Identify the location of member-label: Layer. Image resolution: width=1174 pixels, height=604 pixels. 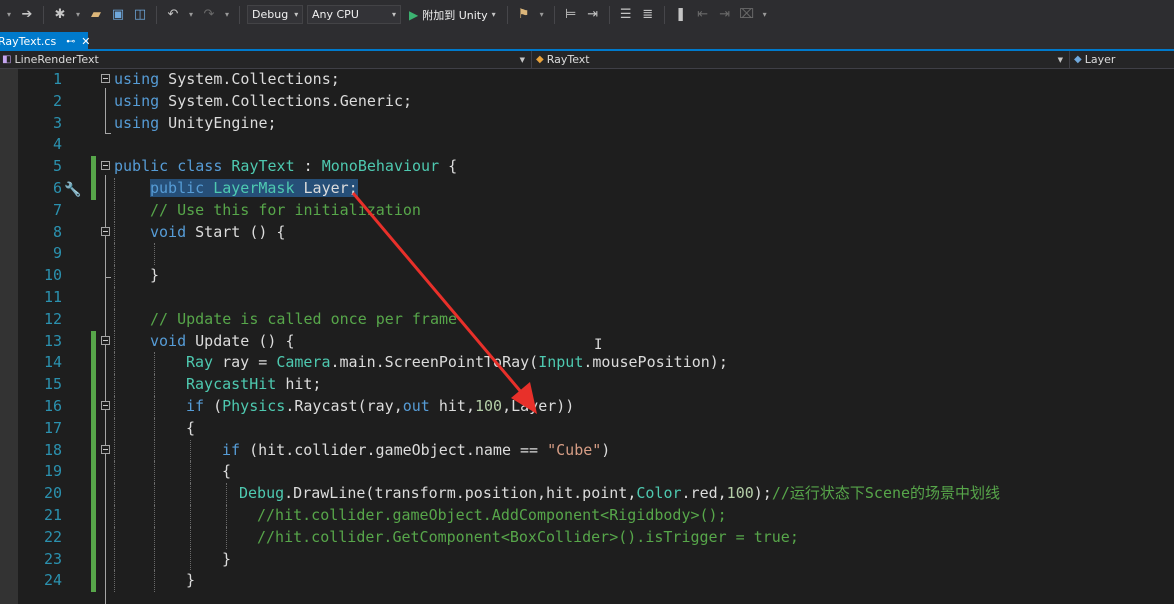
(1100, 59).